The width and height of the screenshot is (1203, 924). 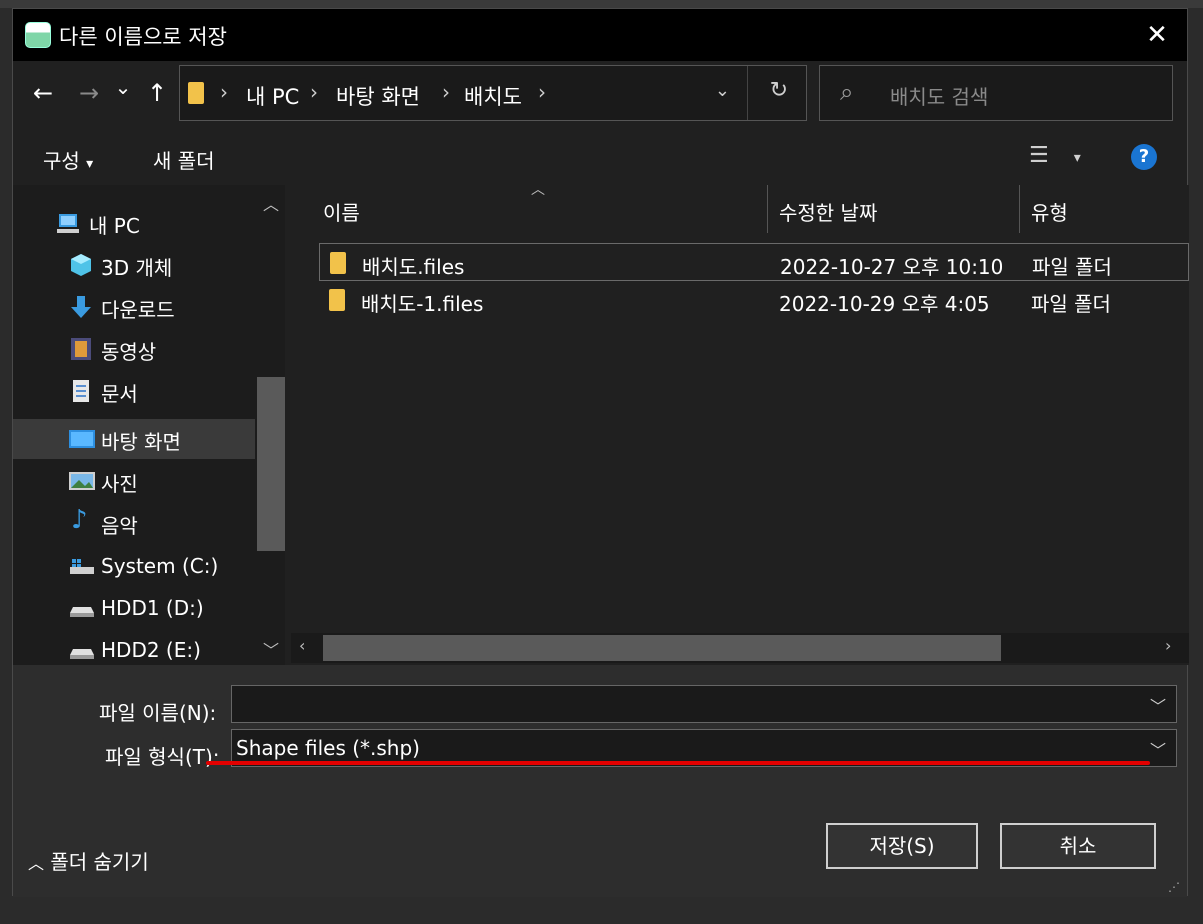 I want to click on music-icon: ♪, so click(x=79, y=520).